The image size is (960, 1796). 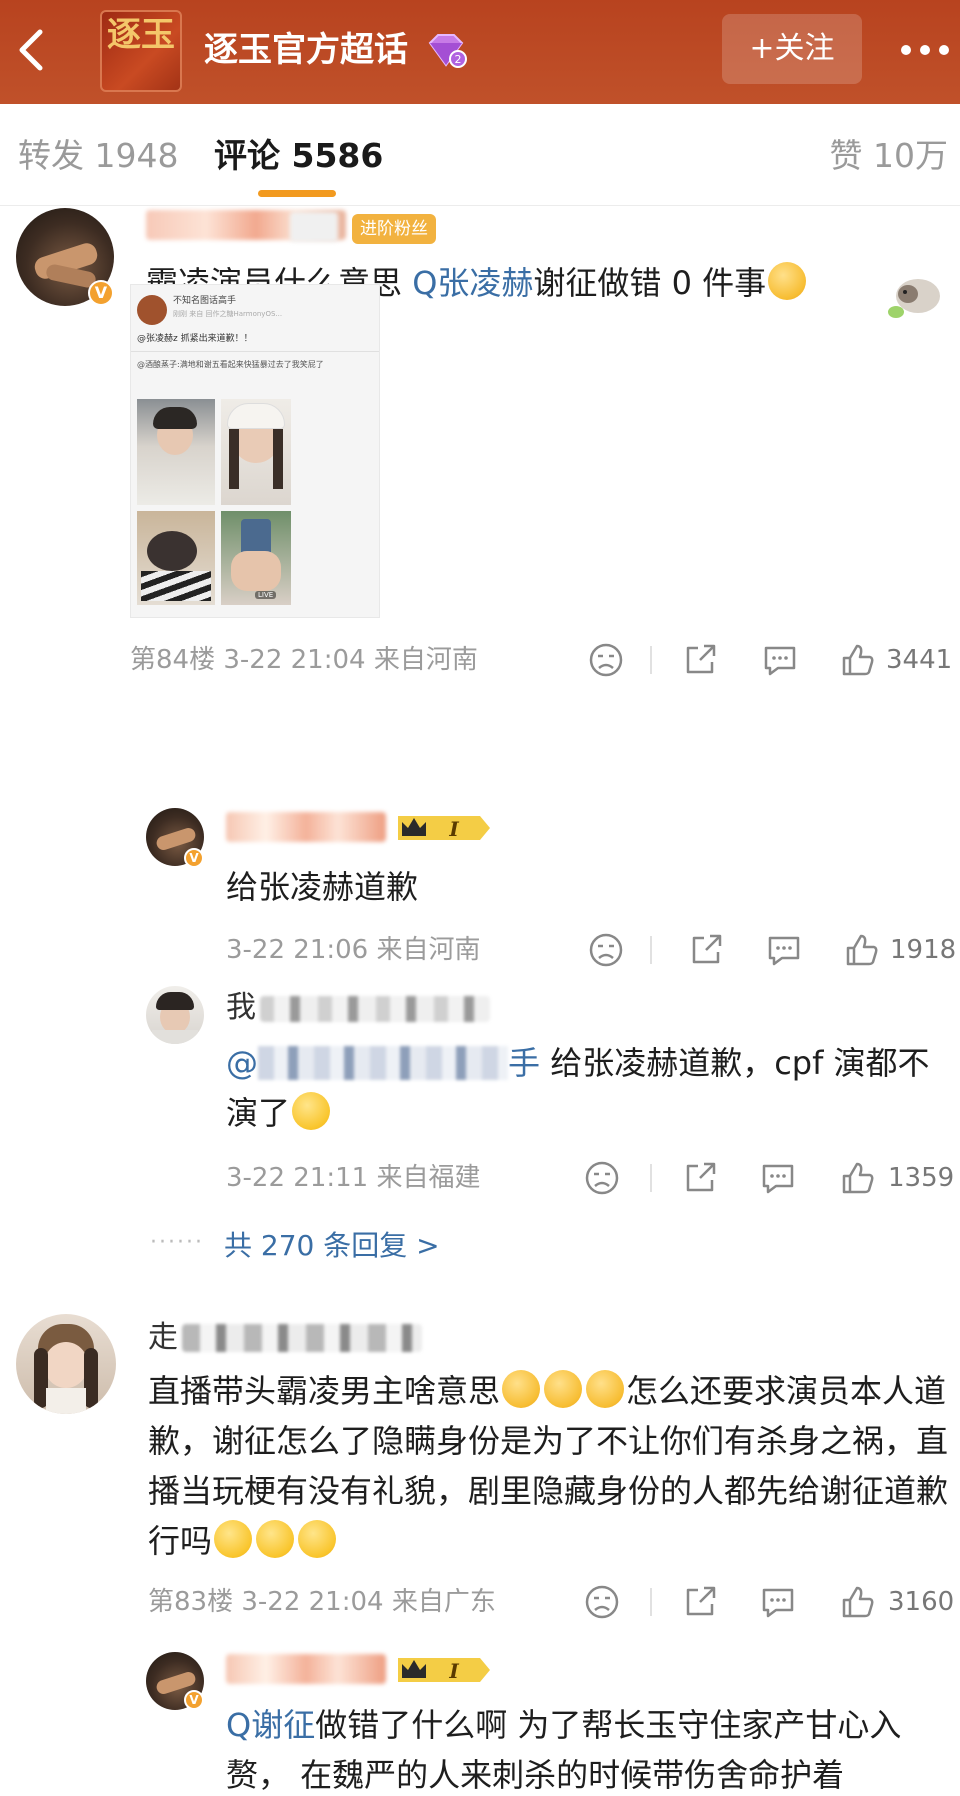 I want to click on like-count: 1918, so click(x=923, y=950).